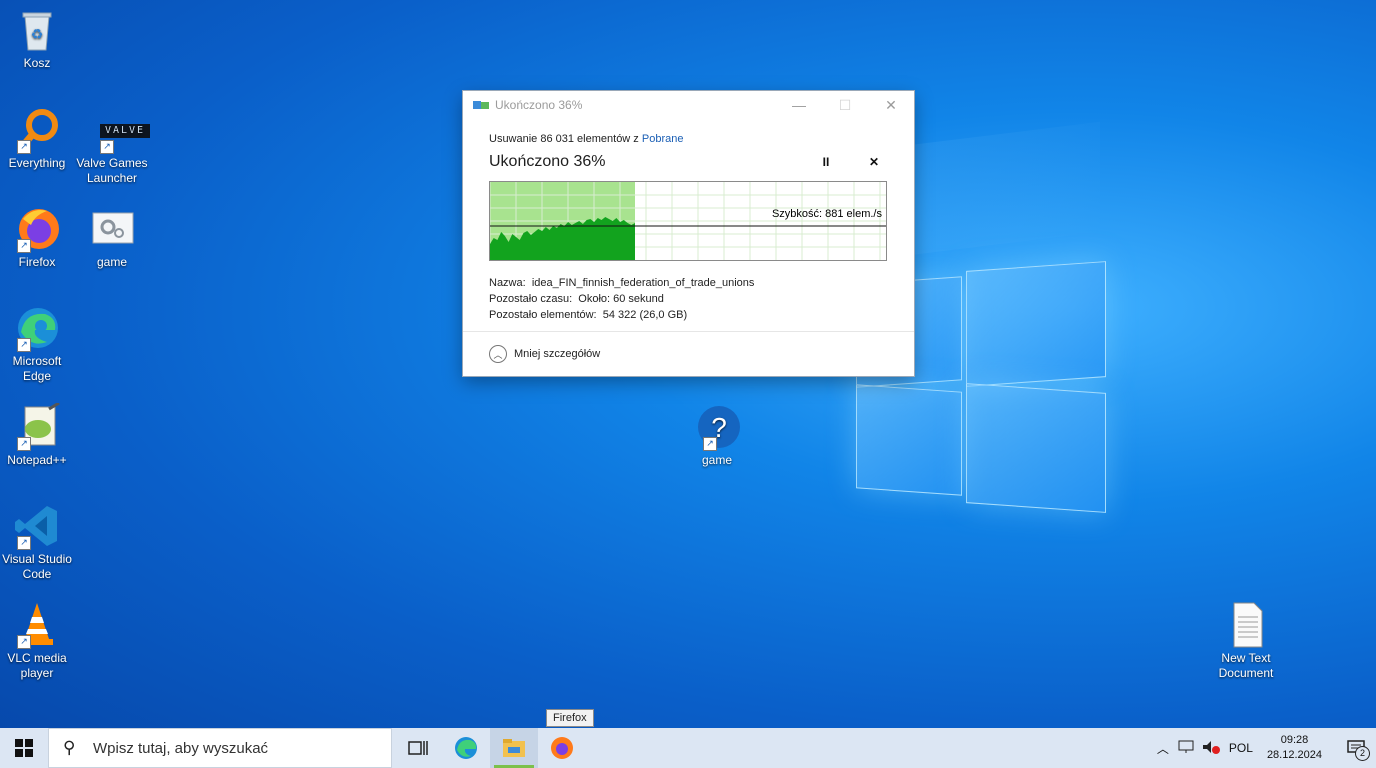 The image size is (1376, 768). What do you see at coordinates (37, 526) in the screenshot?
I see `vscode-icon: ↗` at bounding box center [37, 526].